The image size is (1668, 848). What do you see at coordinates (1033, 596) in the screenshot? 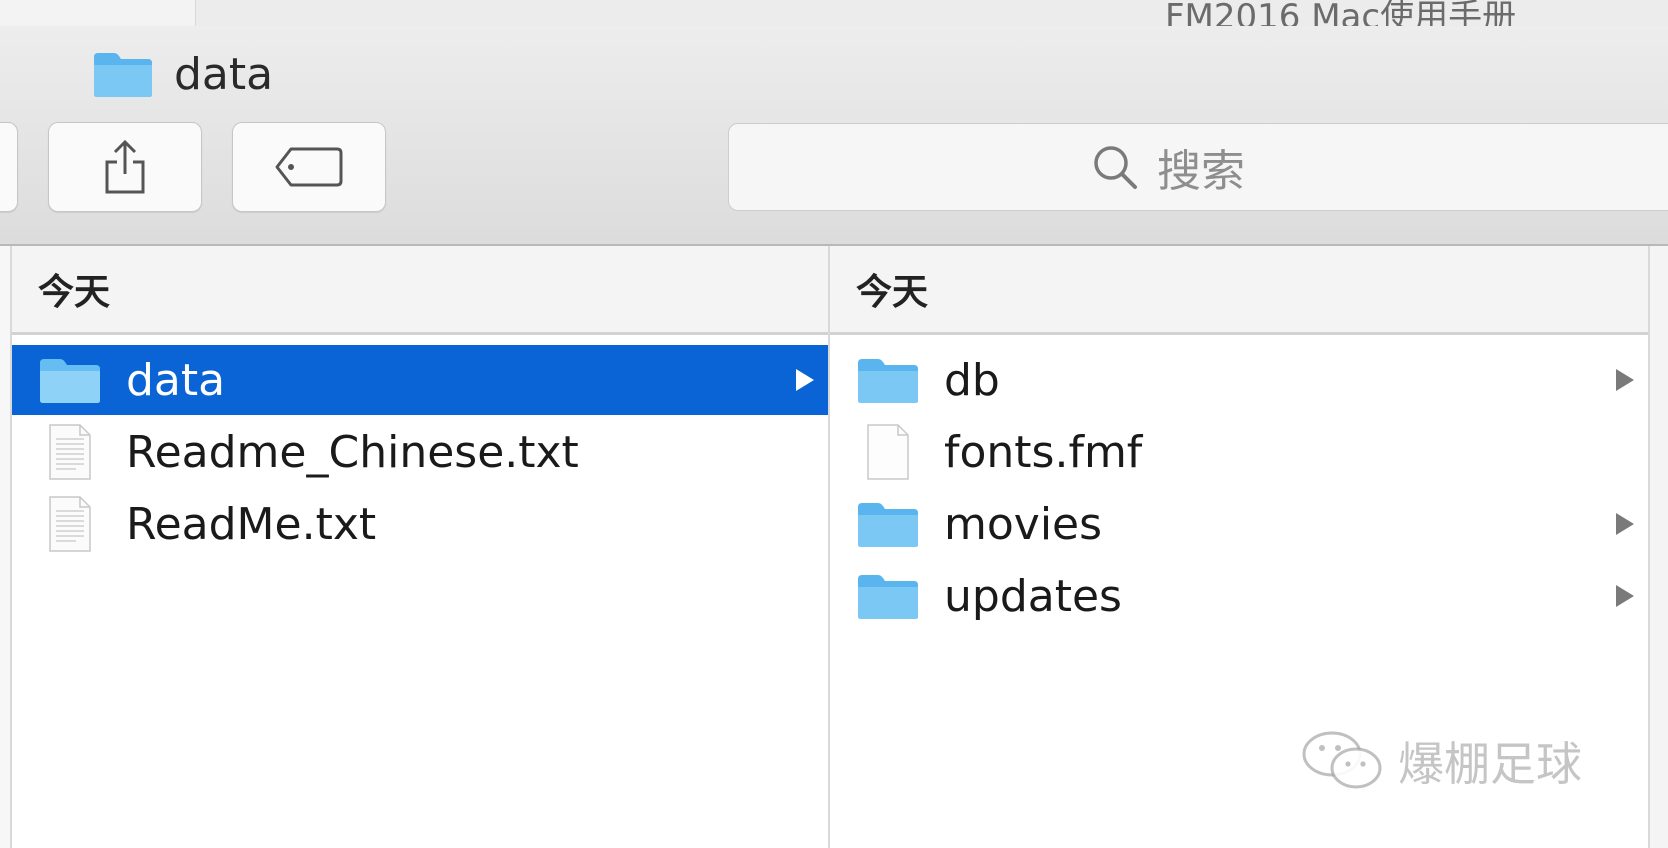
I see `list-item-label: updates` at bounding box center [1033, 596].